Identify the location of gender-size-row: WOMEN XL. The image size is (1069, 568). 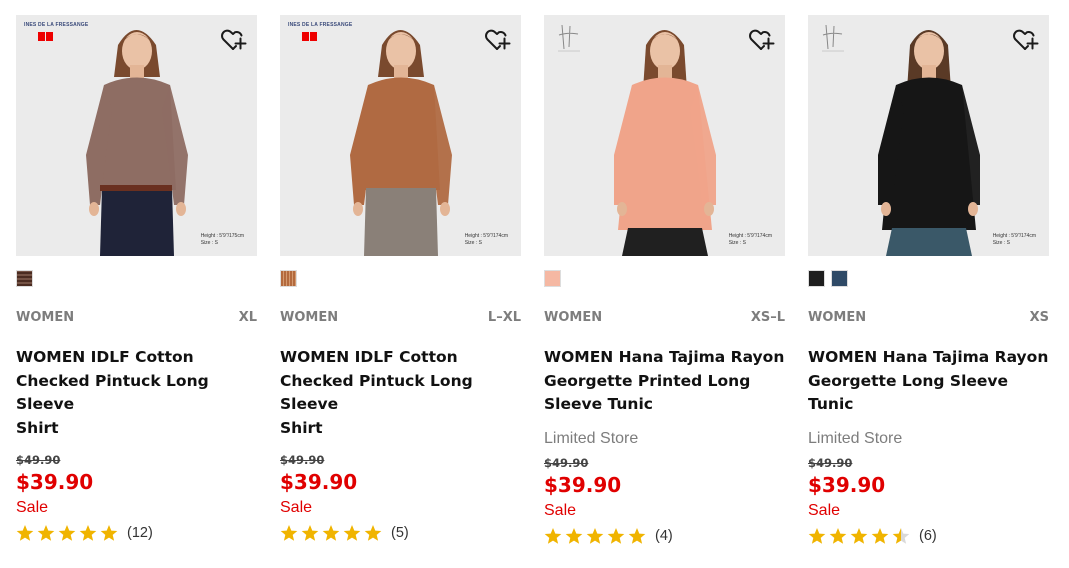
(136, 318).